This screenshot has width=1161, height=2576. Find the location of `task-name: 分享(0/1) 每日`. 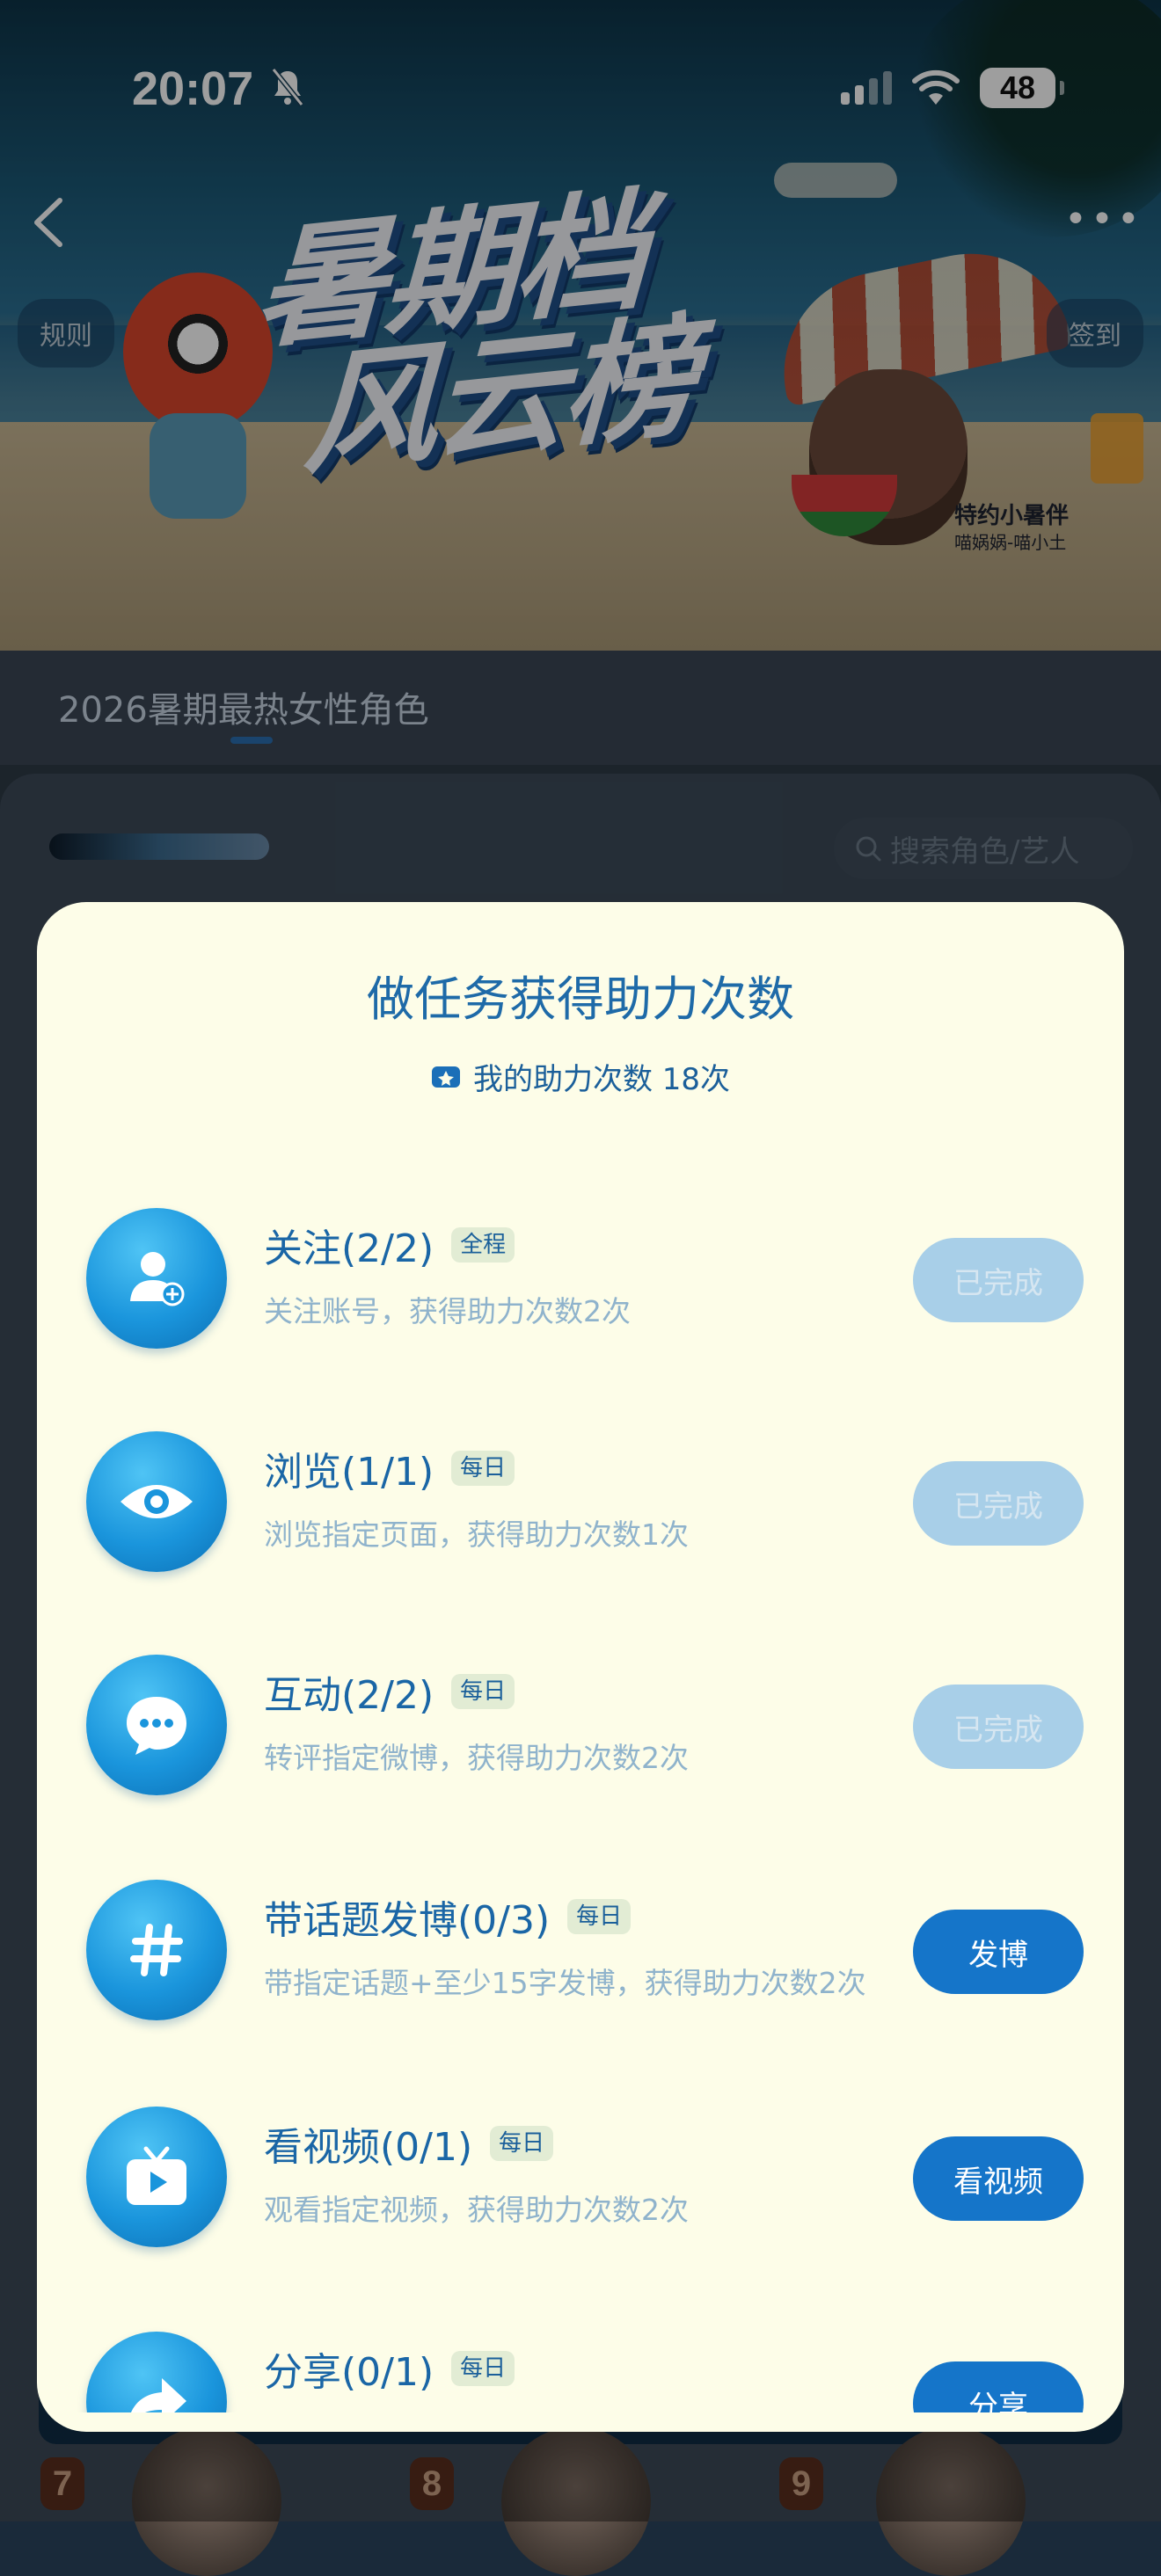

task-name: 分享(0/1) 每日 is located at coordinates (389, 2368).